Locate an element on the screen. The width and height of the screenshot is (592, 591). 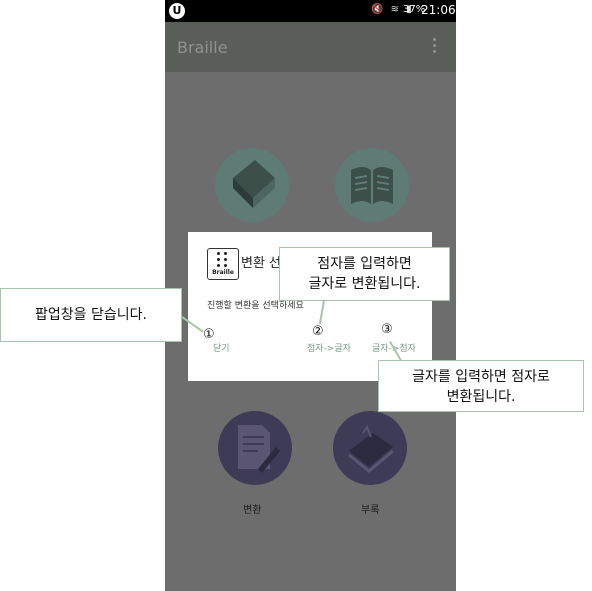
appendix-label: 부록 is located at coordinates (370, 510).